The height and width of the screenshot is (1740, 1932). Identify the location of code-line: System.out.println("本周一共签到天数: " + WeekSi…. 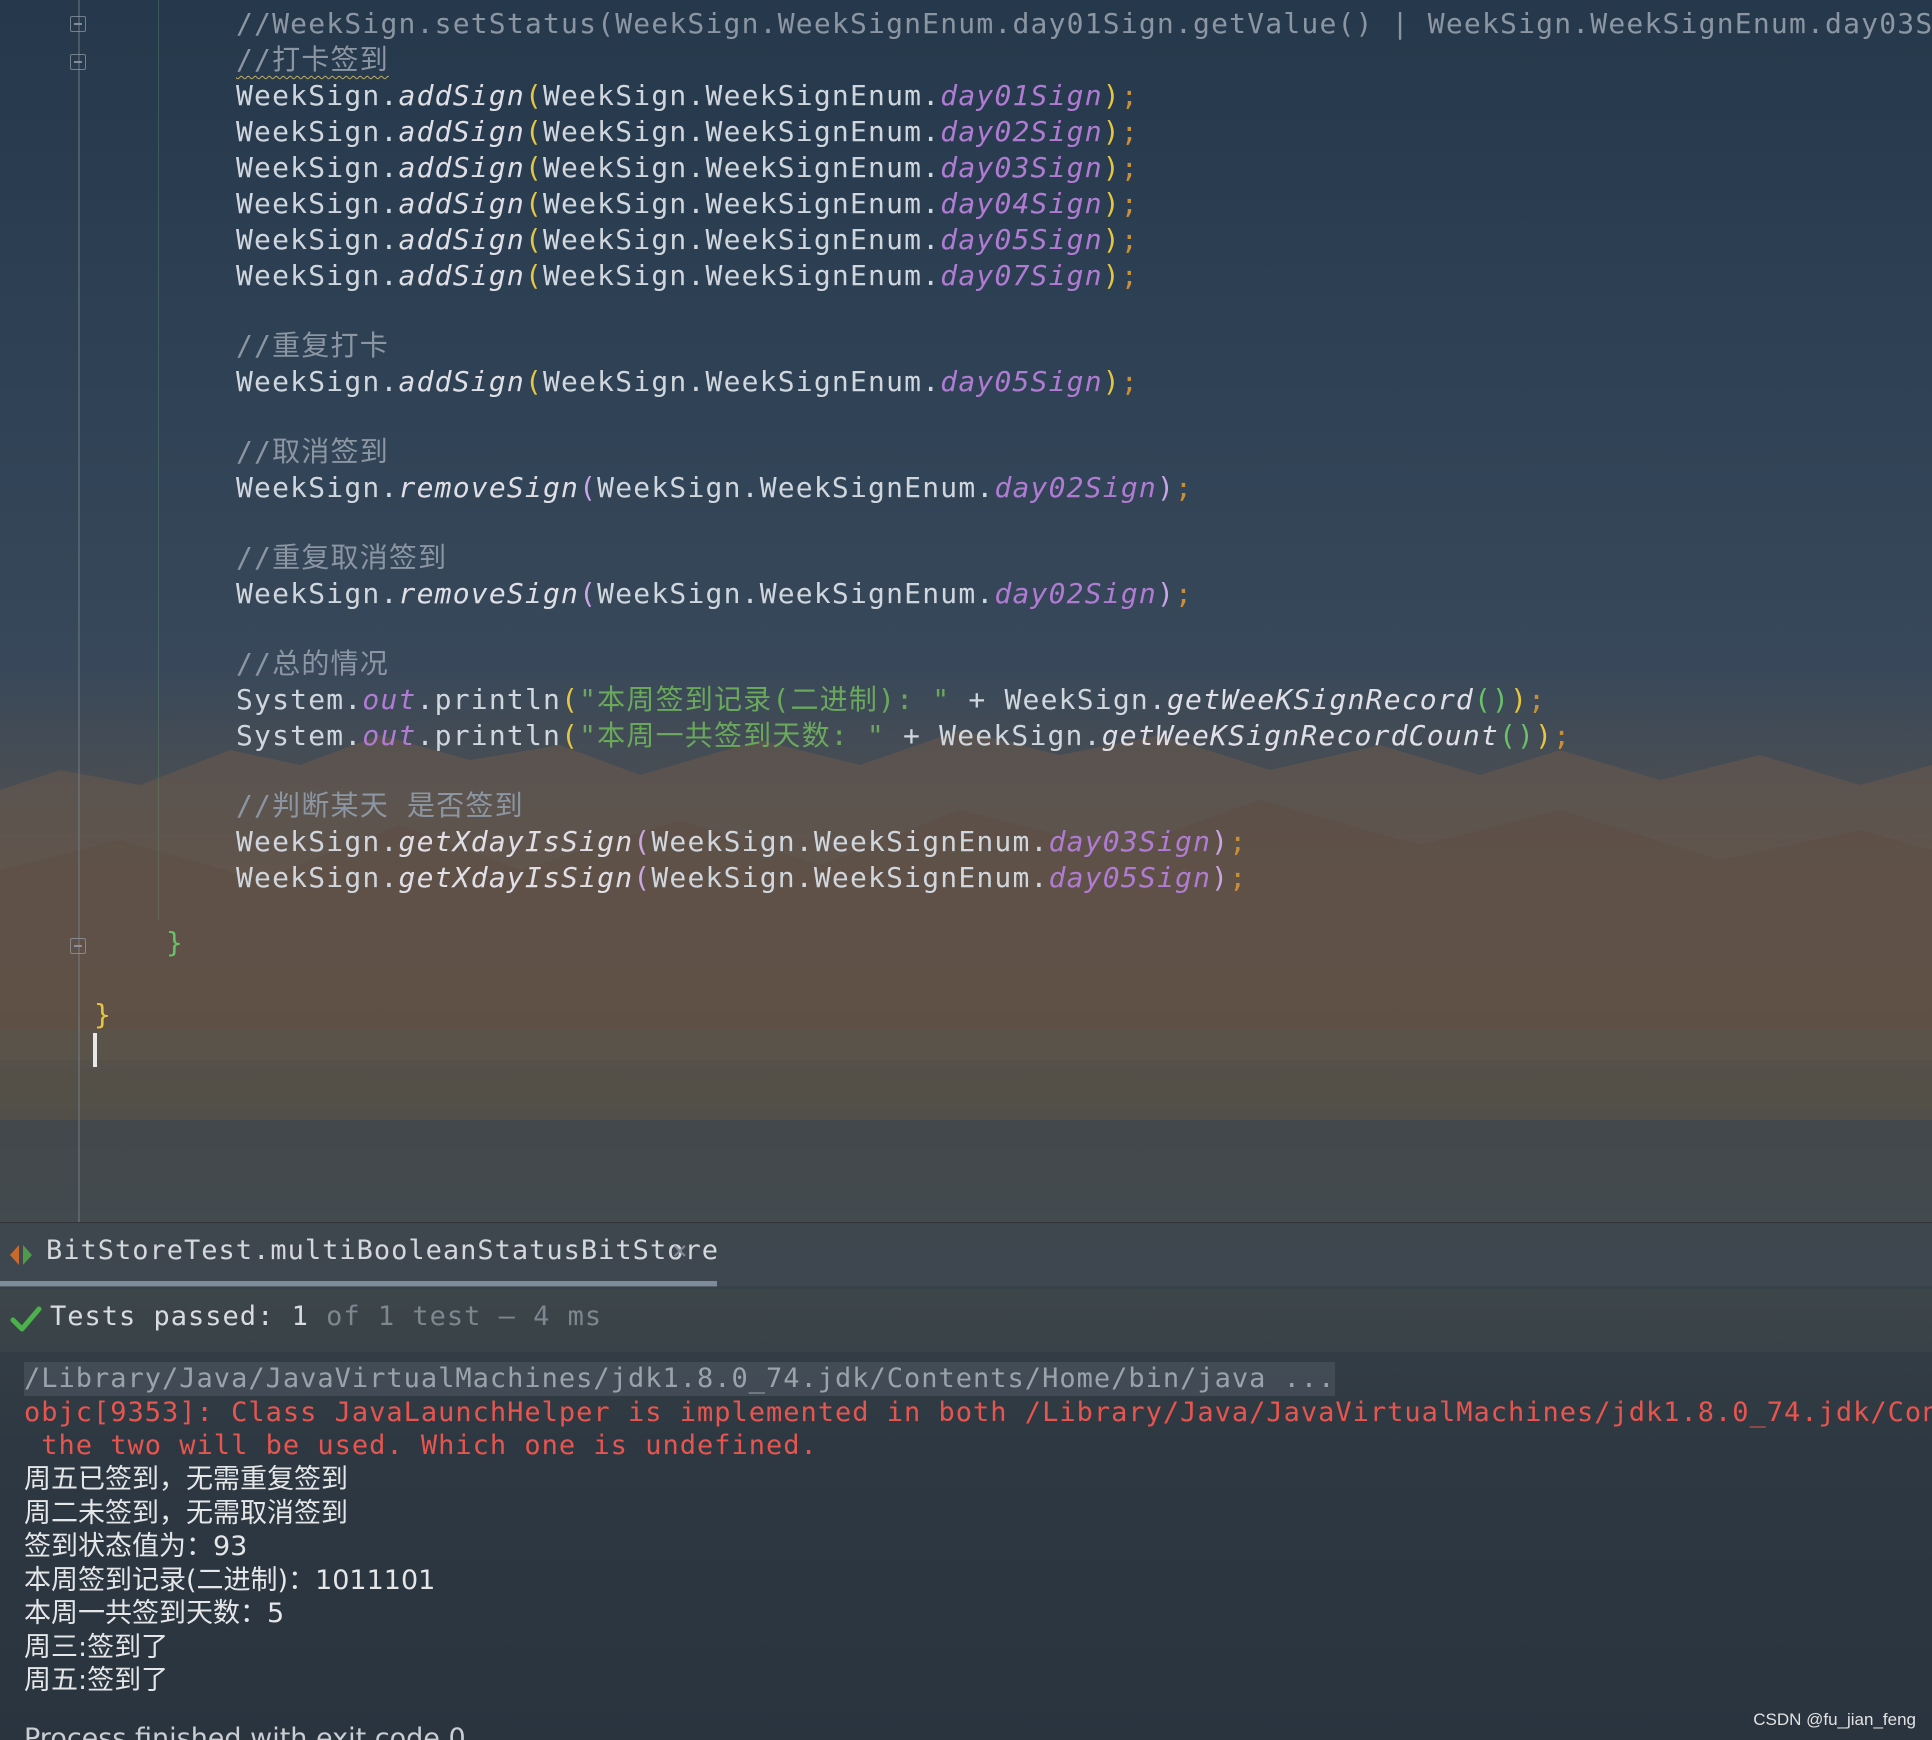
(903, 736).